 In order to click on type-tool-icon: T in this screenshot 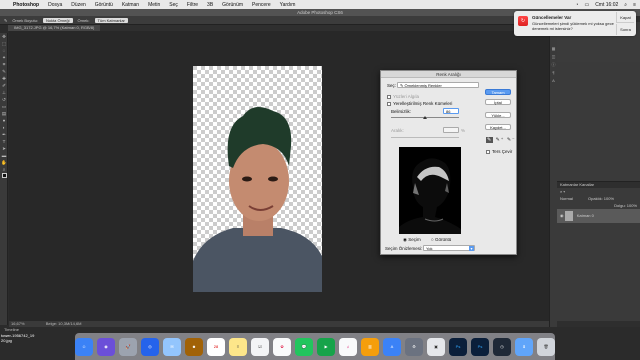, I will do `click(4, 141)`.